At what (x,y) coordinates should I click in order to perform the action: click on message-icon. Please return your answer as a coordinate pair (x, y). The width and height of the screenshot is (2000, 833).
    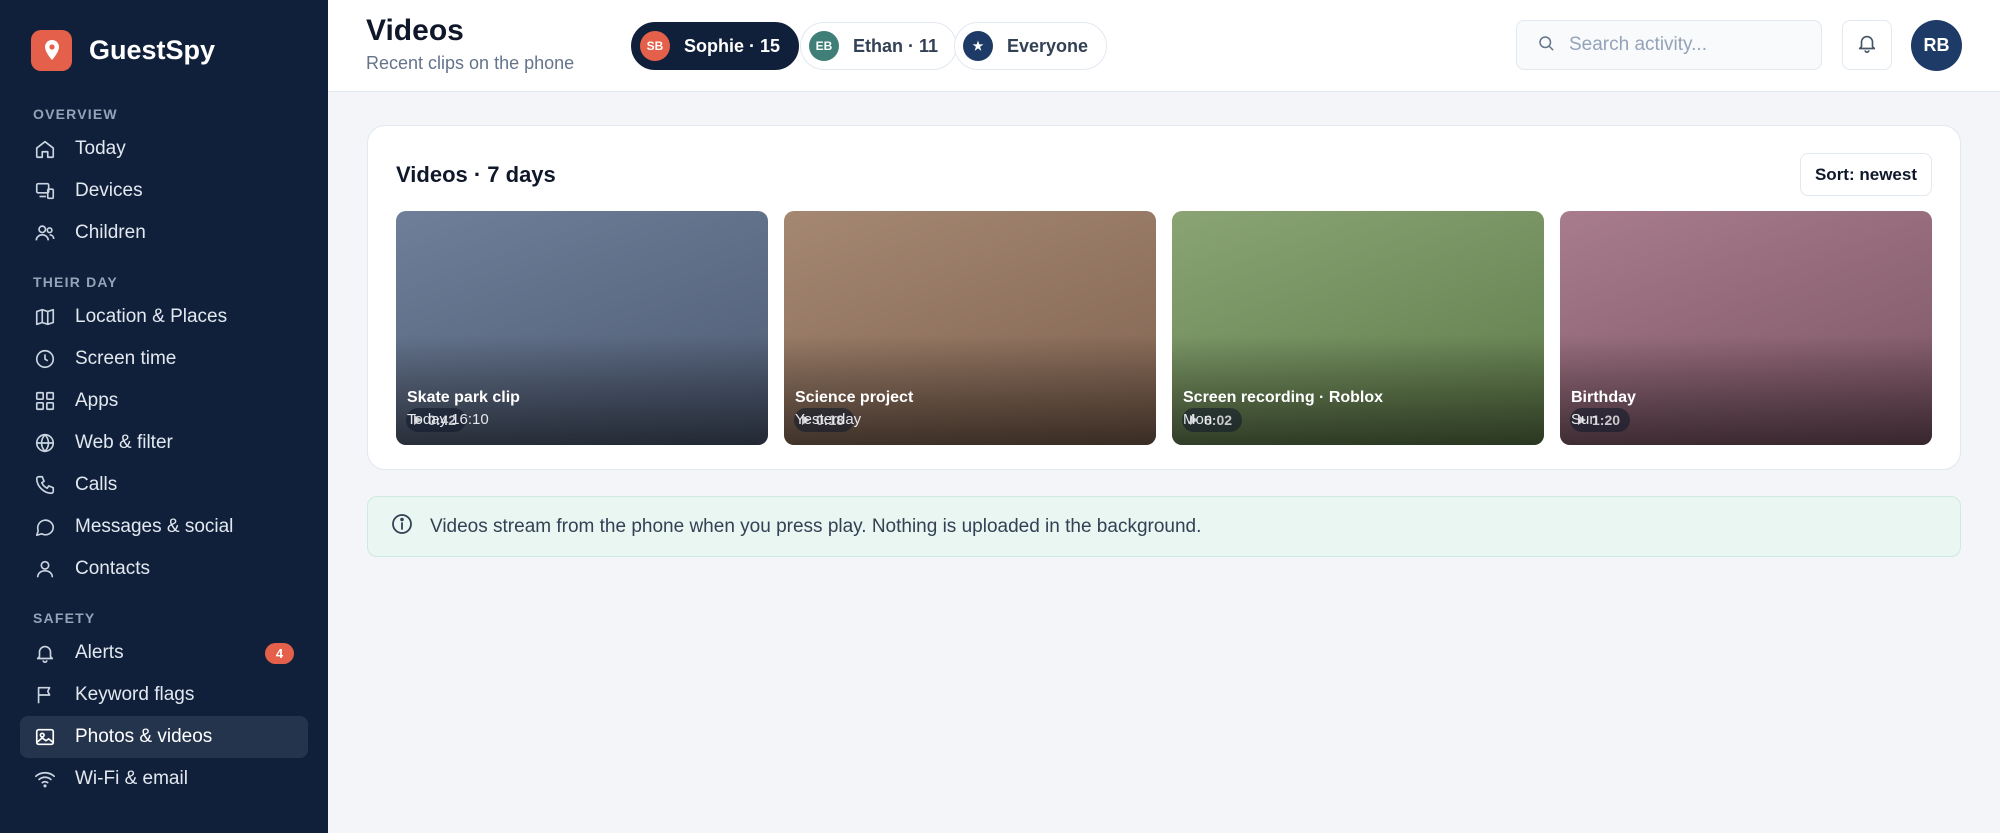
    Looking at the image, I should click on (45, 527).